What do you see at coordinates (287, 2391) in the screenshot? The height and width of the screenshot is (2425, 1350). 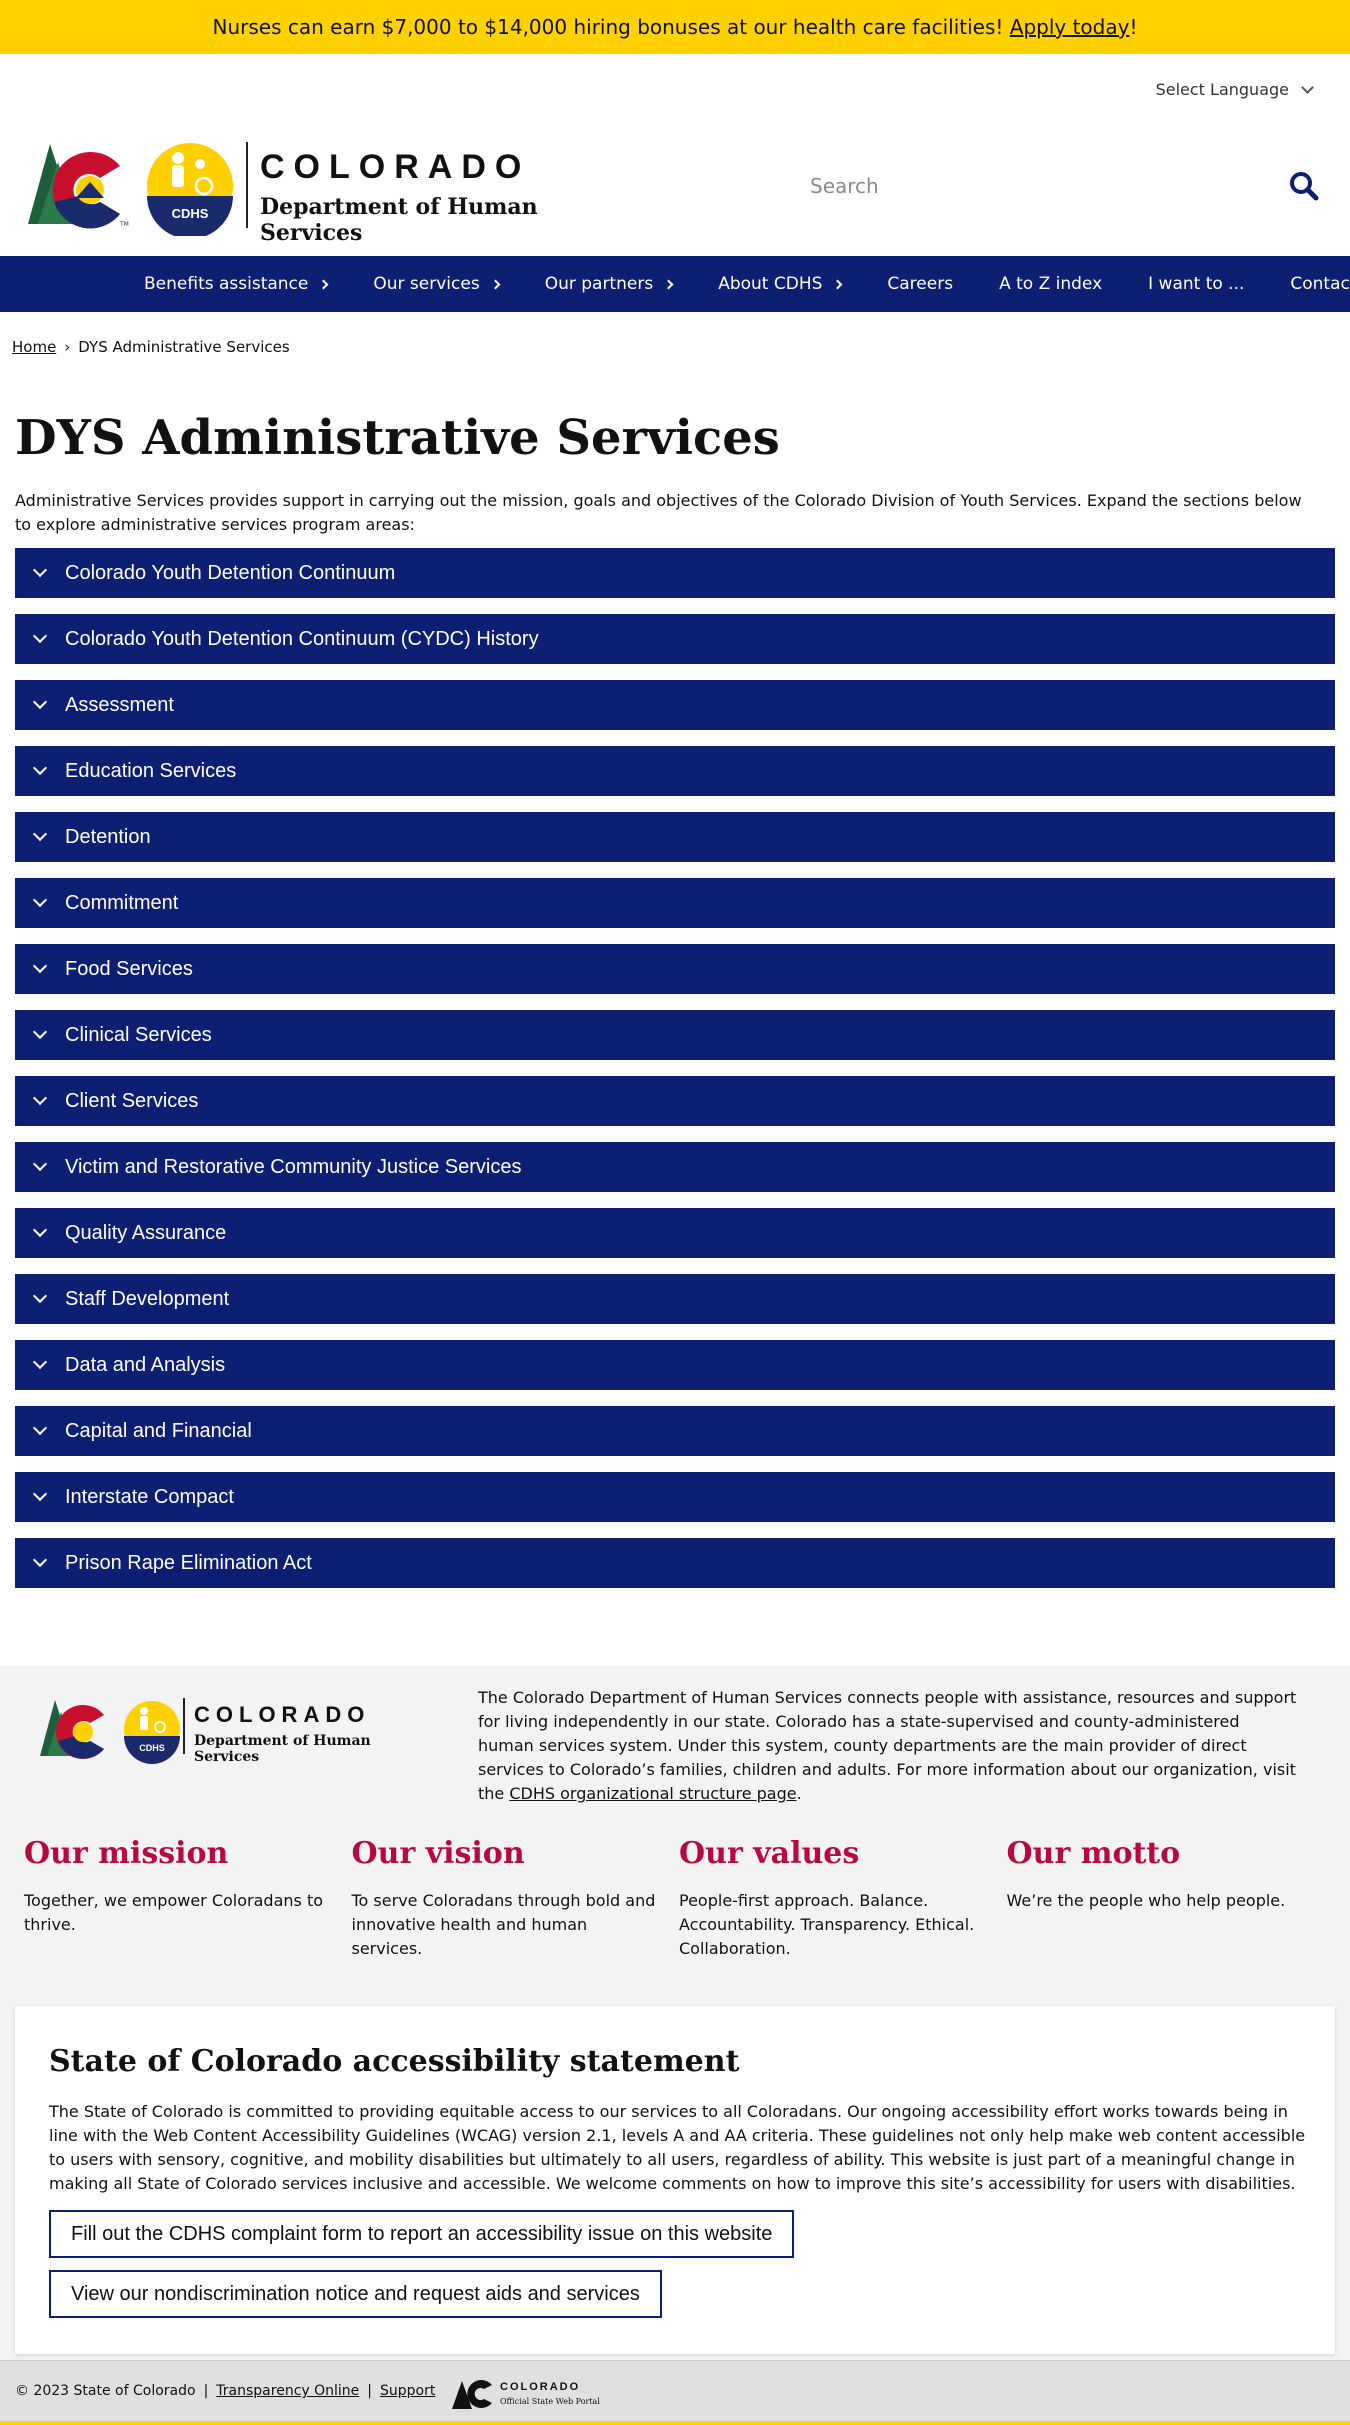 I see `transparency-online-link: Transparency Online` at bounding box center [287, 2391].